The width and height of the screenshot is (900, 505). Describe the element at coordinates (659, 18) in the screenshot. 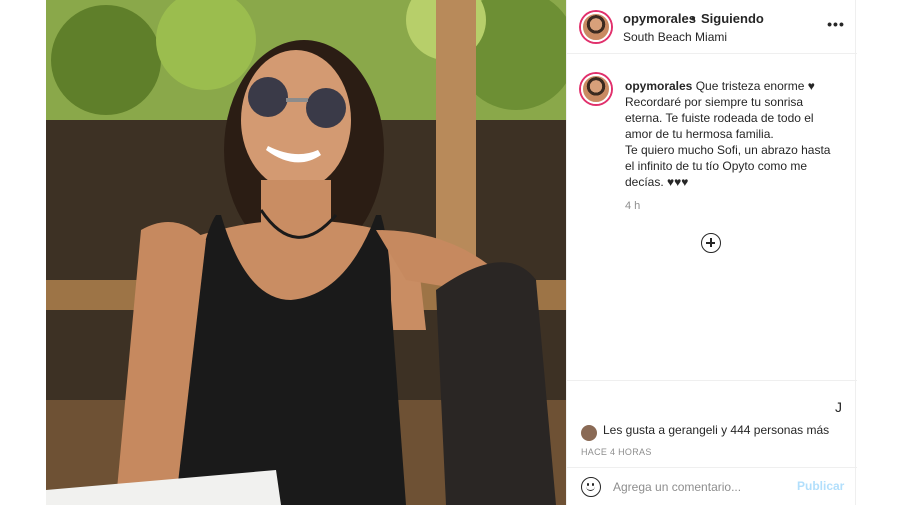

I see `author-username: opymorales` at that location.